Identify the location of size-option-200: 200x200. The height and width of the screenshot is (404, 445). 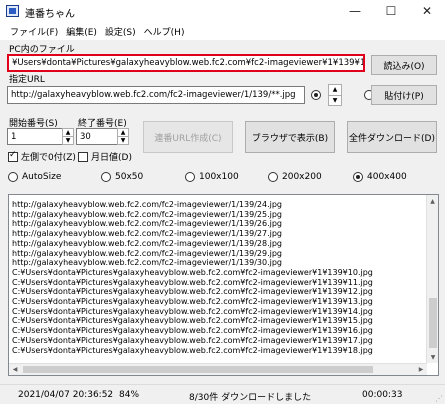
(295, 177).